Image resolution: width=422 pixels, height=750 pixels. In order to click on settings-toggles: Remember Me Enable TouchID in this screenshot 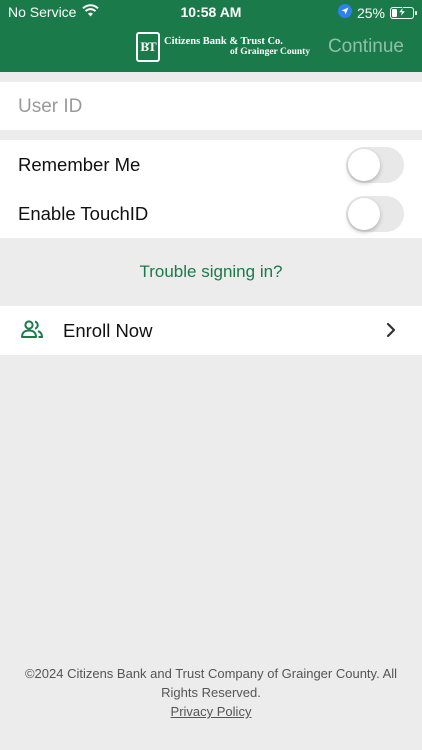, I will do `click(211, 189)`.